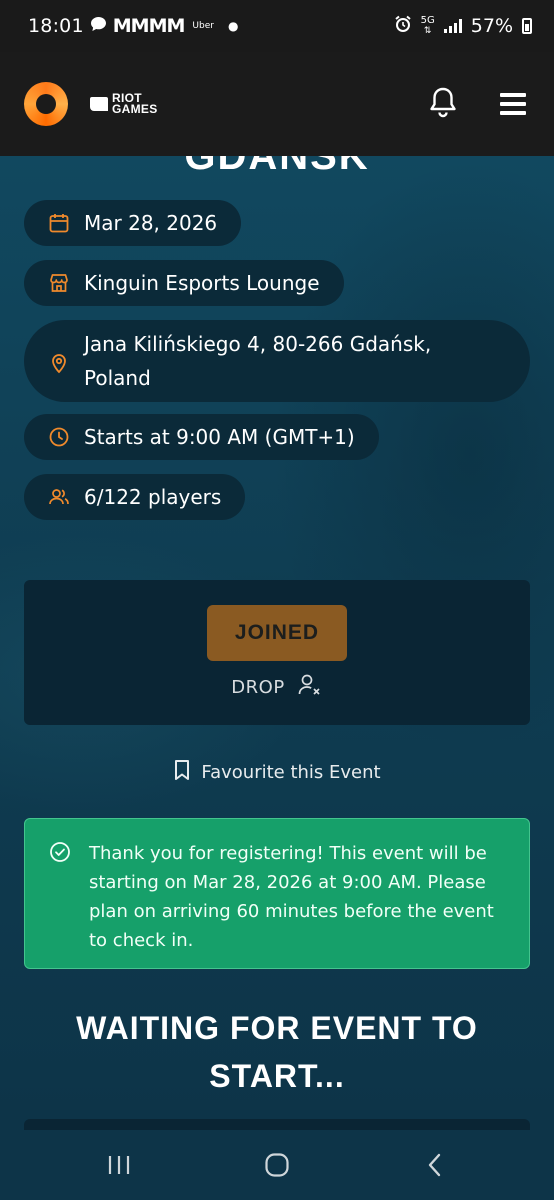 The width and height of the screenshot is (554, 1200). What do you see at coordinates (59, 437) in the screenshot?
I see `clock-icon` at bounding box center [59, 437].